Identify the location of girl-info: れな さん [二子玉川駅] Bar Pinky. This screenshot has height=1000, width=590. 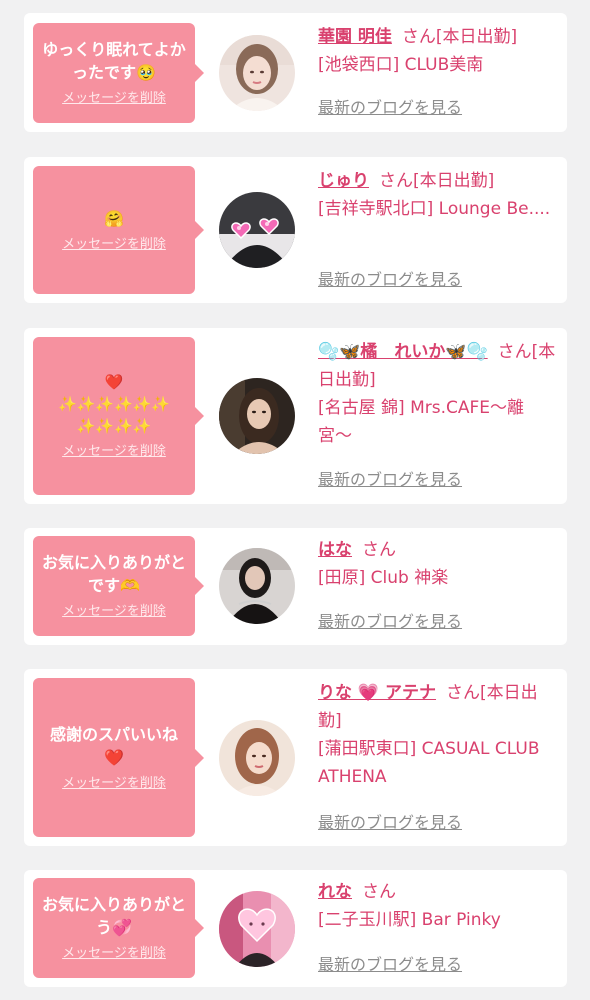
(437, 906).